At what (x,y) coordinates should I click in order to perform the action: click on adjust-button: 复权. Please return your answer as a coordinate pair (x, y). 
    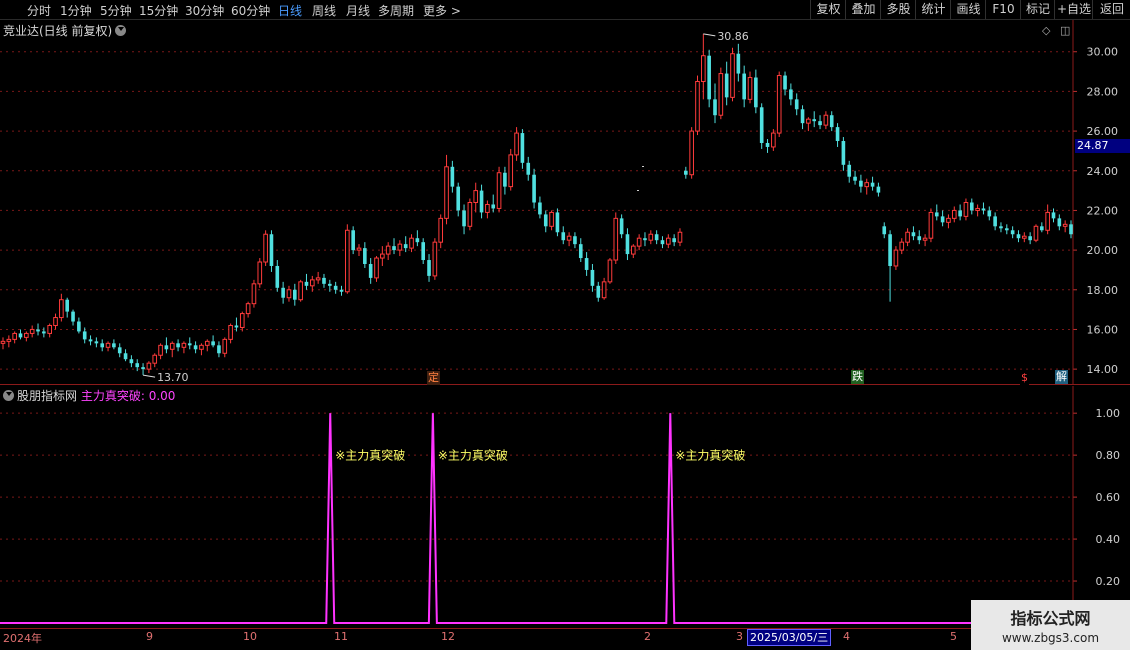
    Looking at the image, I should click on (828, 9).